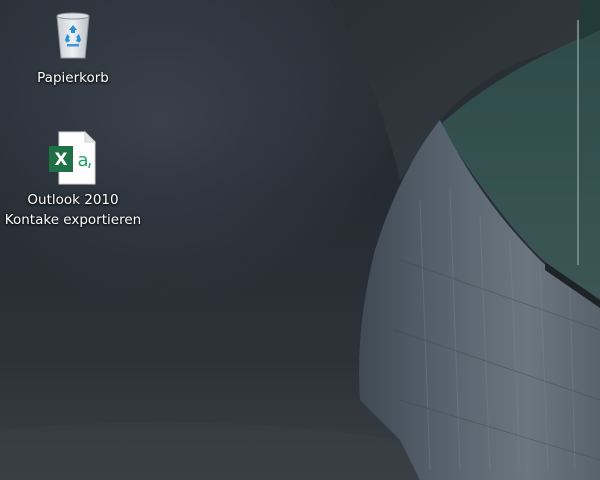 This screenshot has height=480, width=600. What do you see at coordinates (73, 210) in the screenshot?
I see `excel-file-label: Outlook 2010 Kontake exportieren` at bounding box center [73, 210].